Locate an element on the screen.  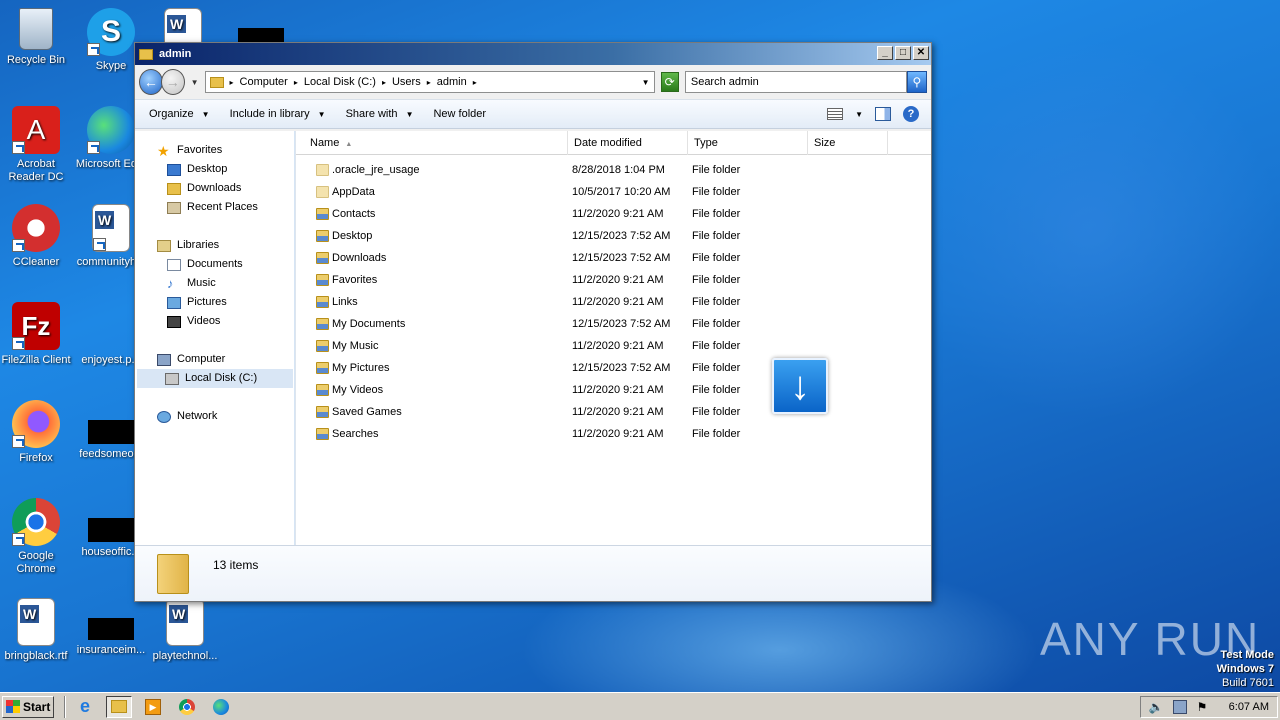
table-row: Contacts 11/2/2020 9:21 AM File folder is located at coordinates (613, 214).